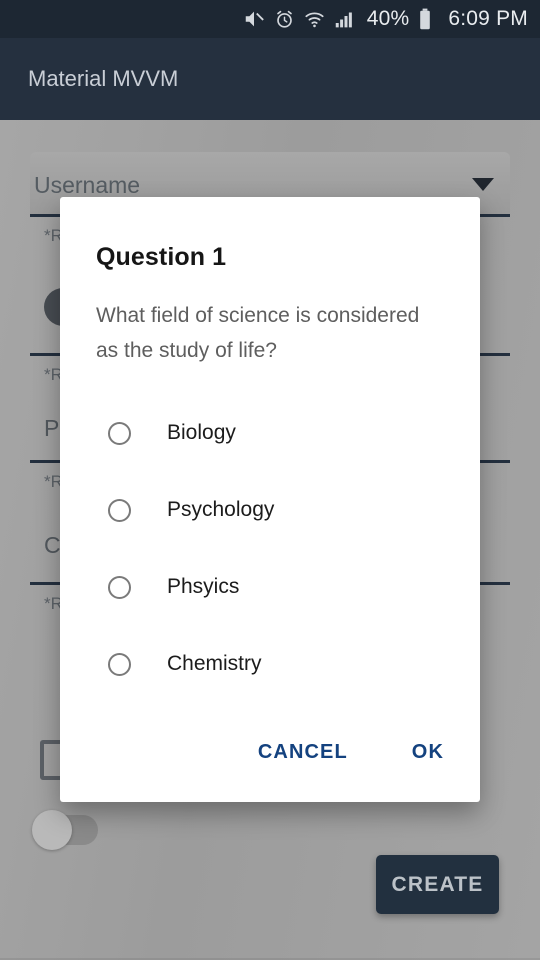 The image size is (540, 960). I want to click on status-bar: 40% 6:09 PM, so click(270, 19).